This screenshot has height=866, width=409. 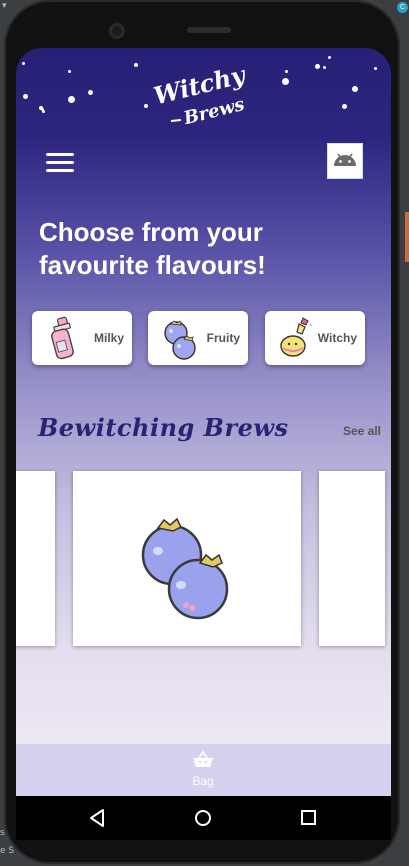 I want to click on witchy-brews-logo: Witchy Brews, so click(x=200, y=94).